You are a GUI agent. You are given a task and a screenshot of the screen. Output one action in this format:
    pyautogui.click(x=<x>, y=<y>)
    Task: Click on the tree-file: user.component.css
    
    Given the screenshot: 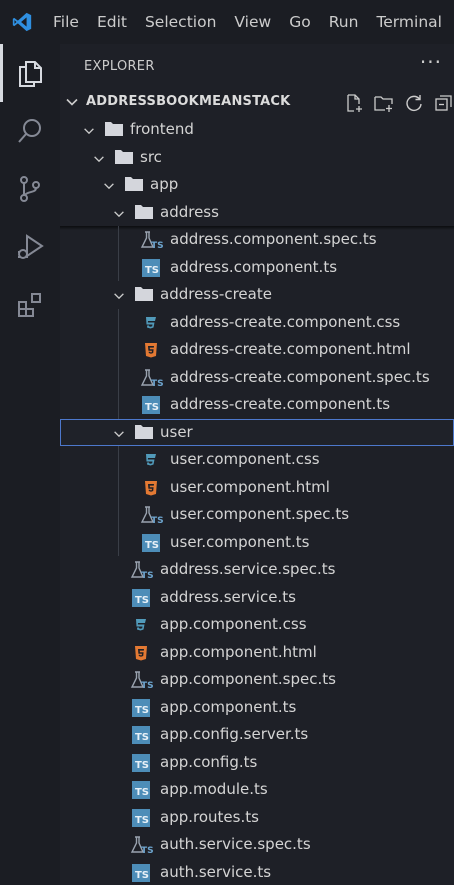 What is the action you would take?
    pyautogui.click(x=257, y=460)
    